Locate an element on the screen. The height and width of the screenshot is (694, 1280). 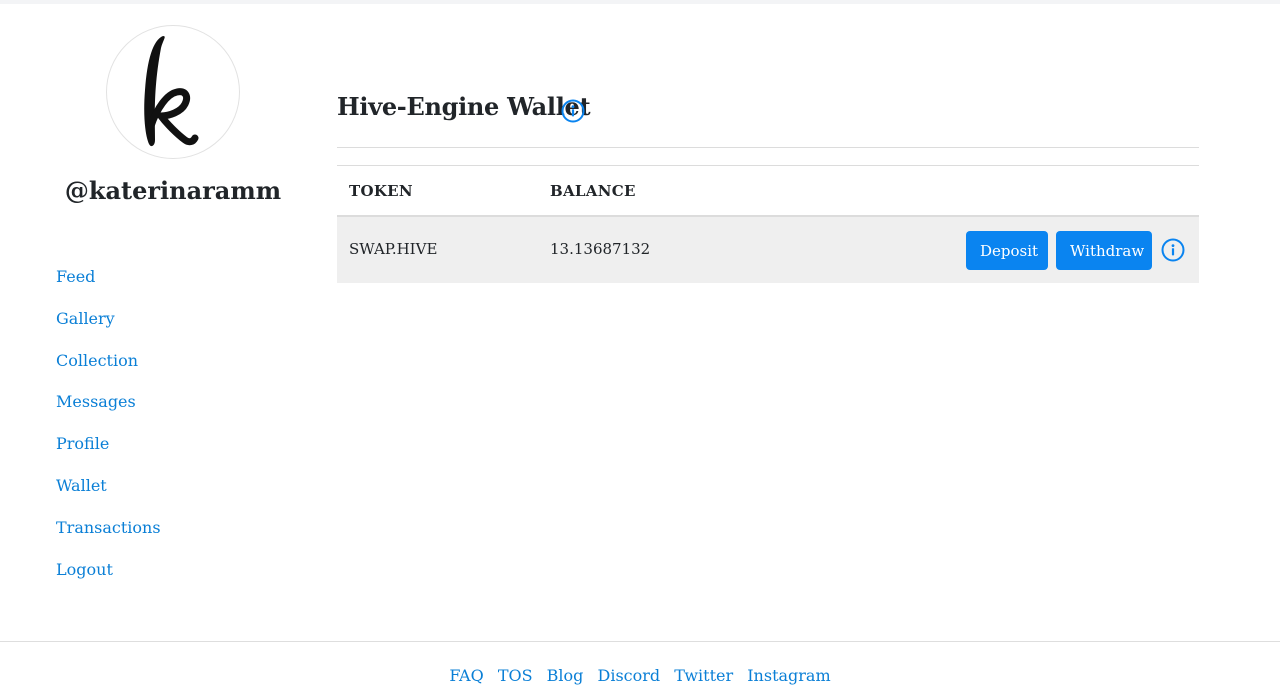
sidebar-item-collection: Collection is located at coordinates (97, 361).